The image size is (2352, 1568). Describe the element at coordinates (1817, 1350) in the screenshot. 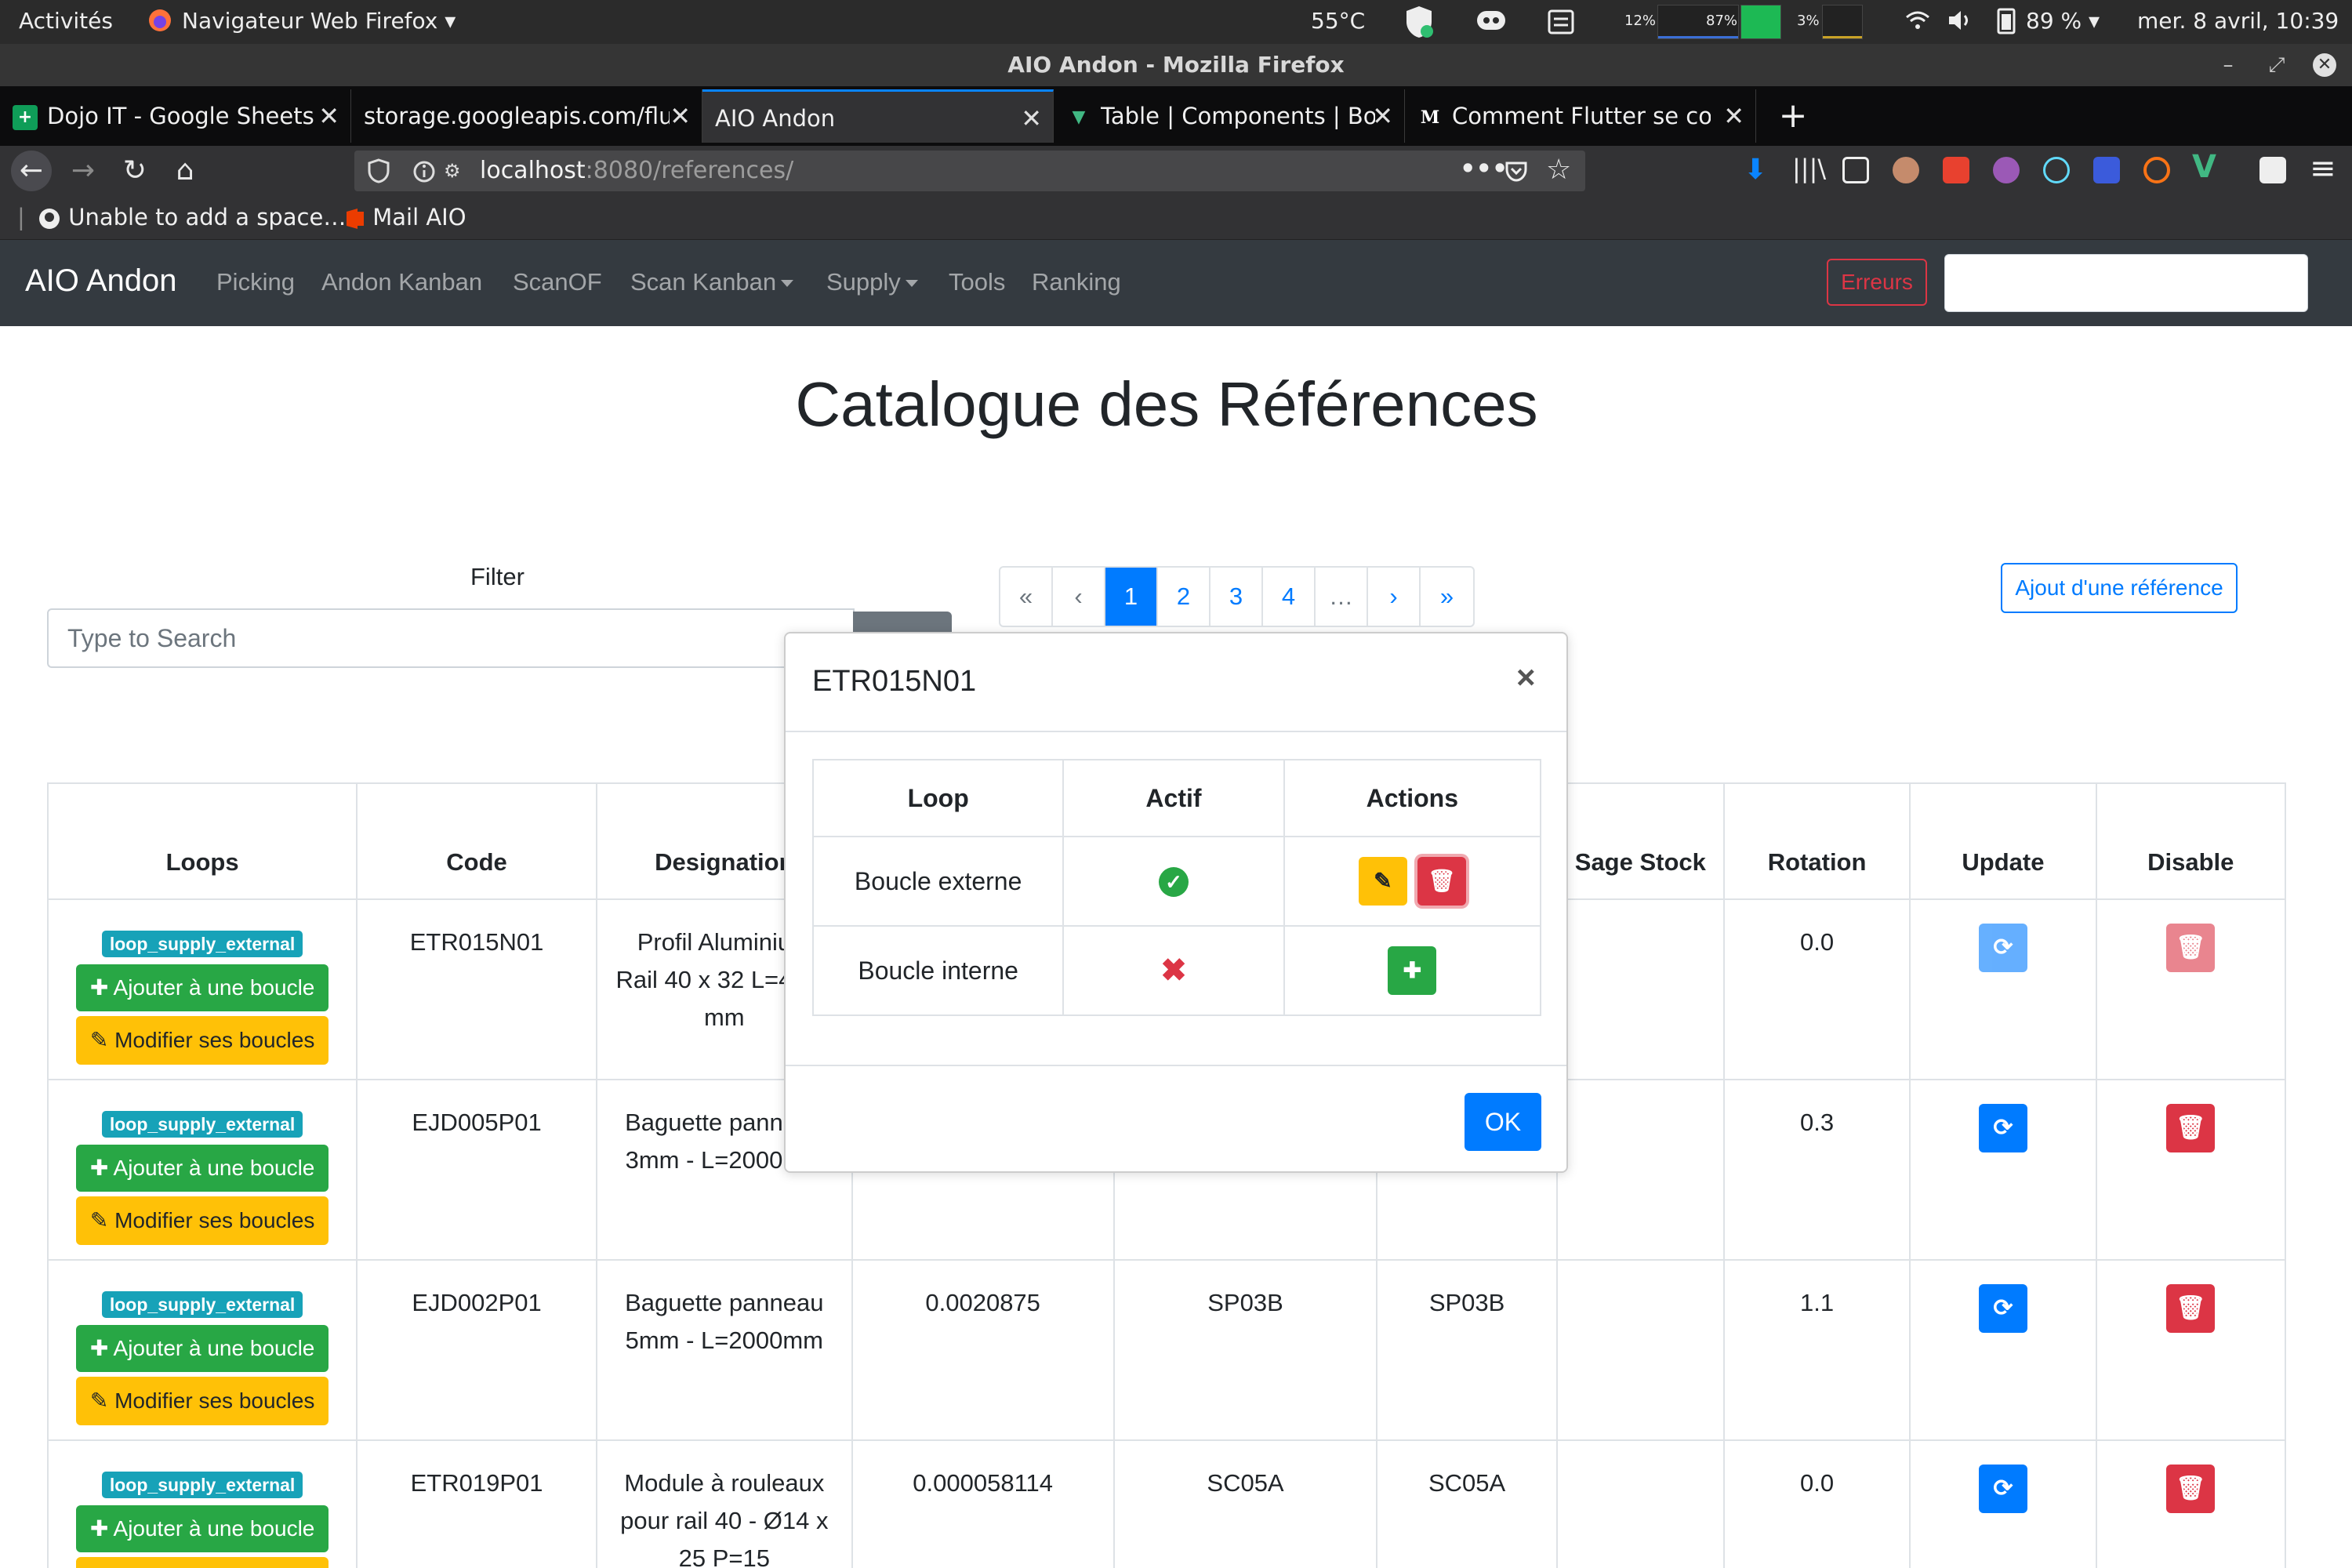

I see `rotation-cell: 1.1` at that location.